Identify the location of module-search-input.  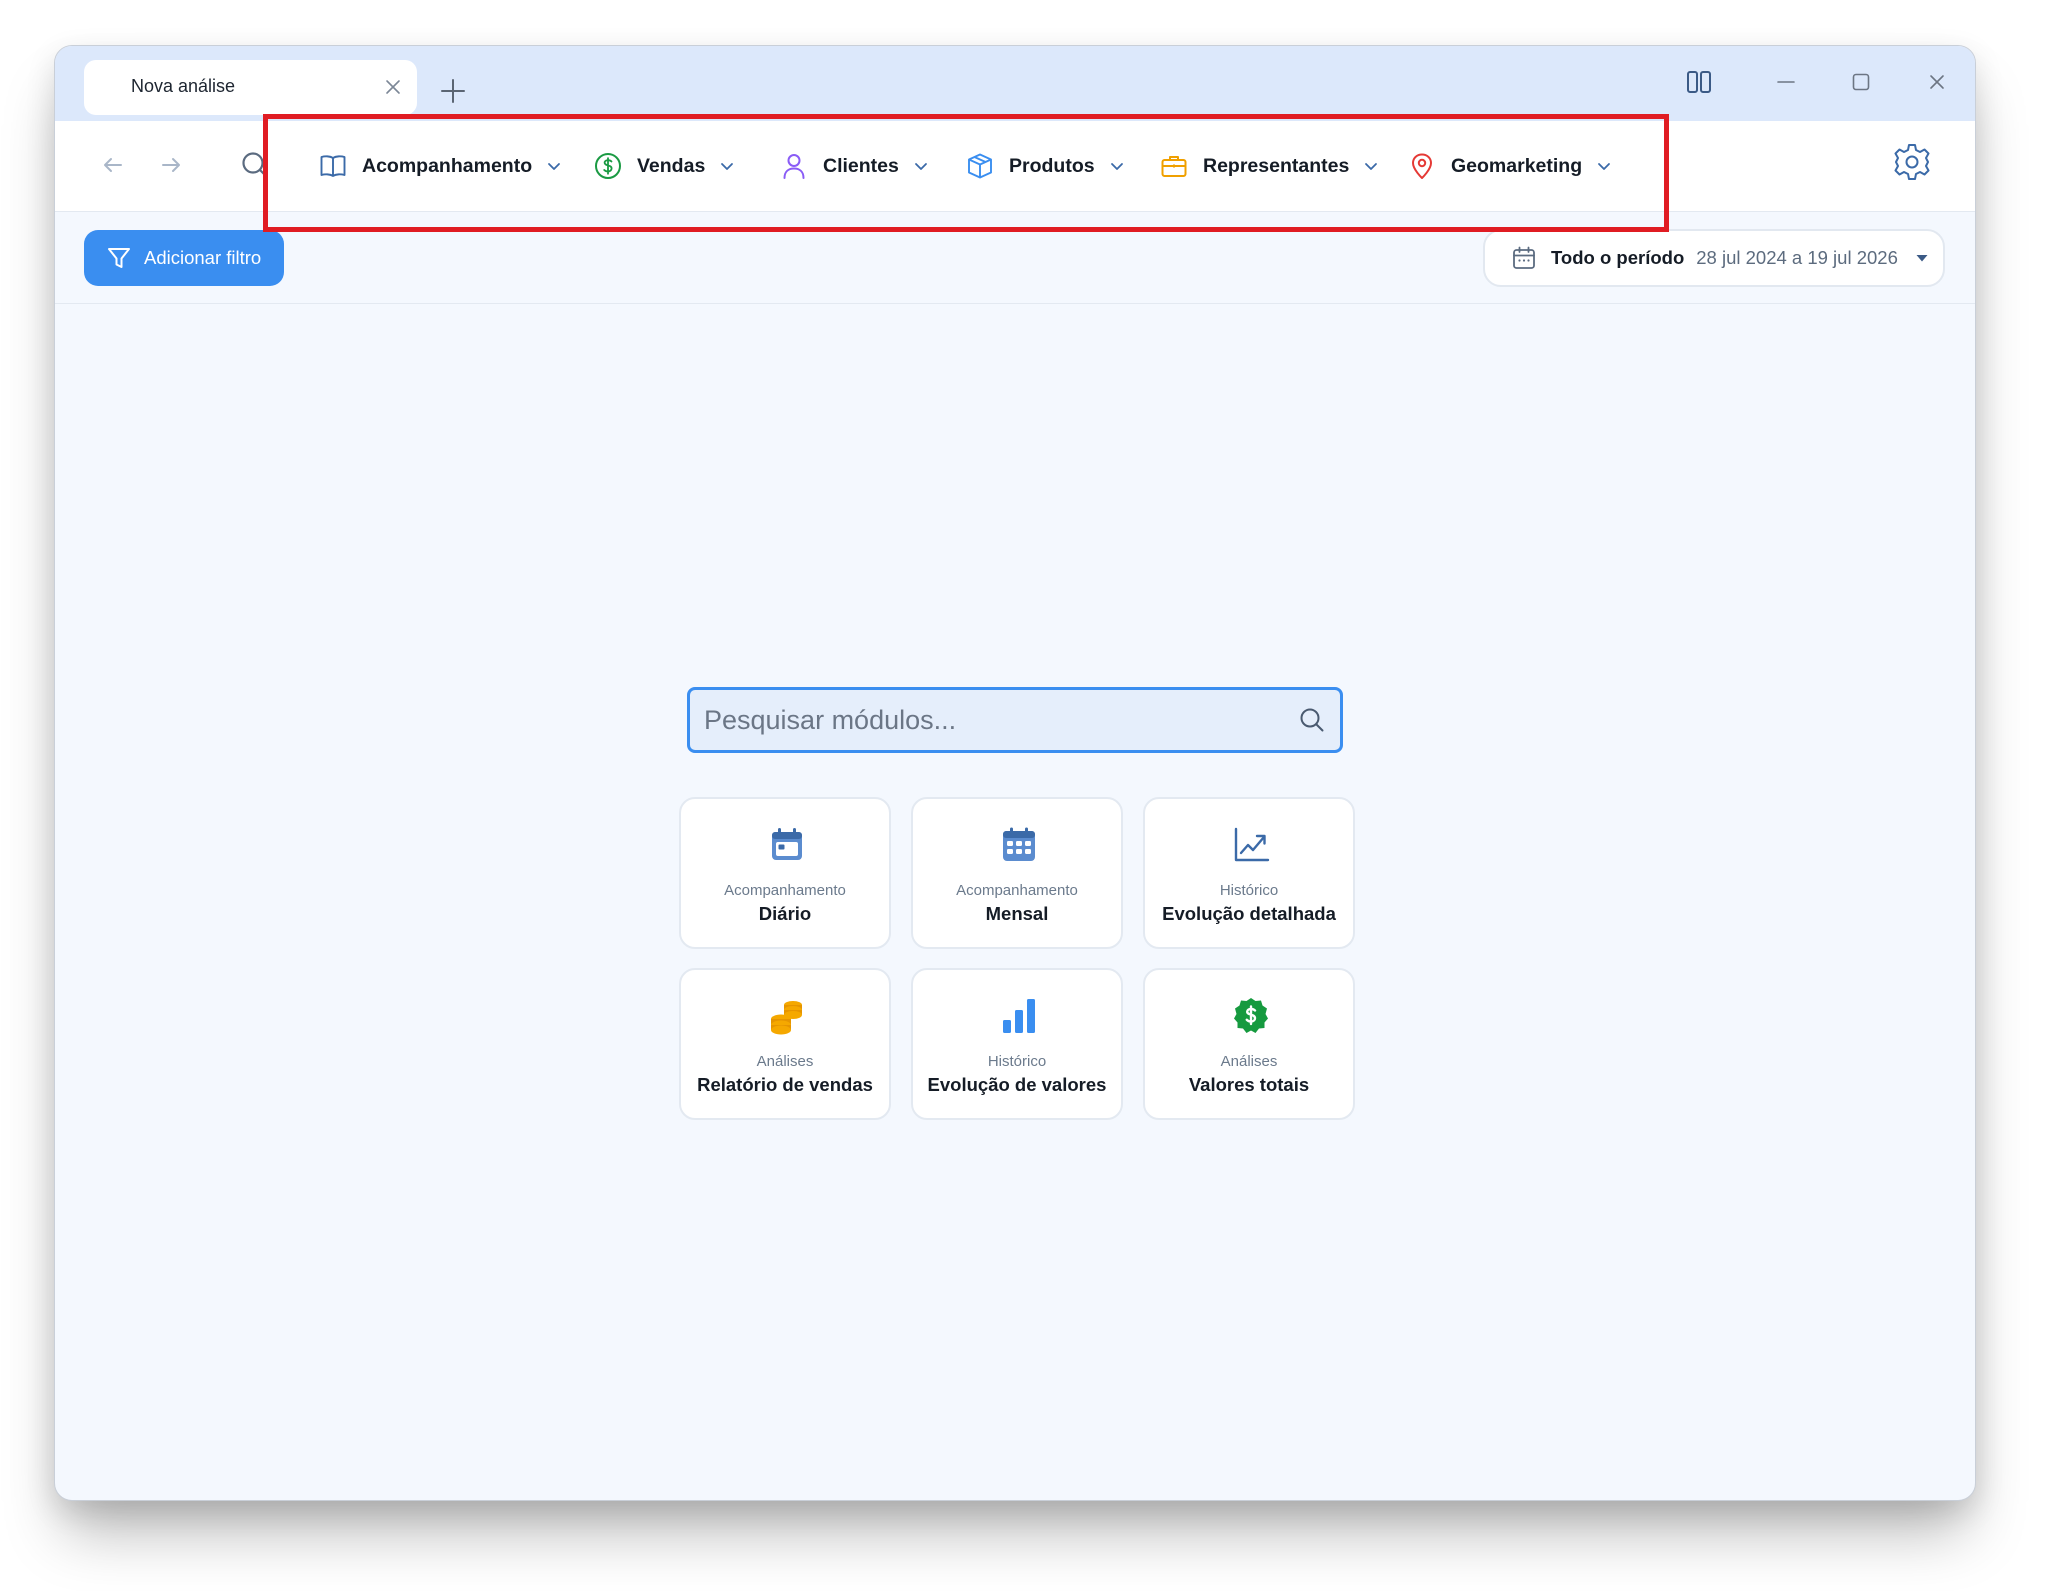
(992, 720).